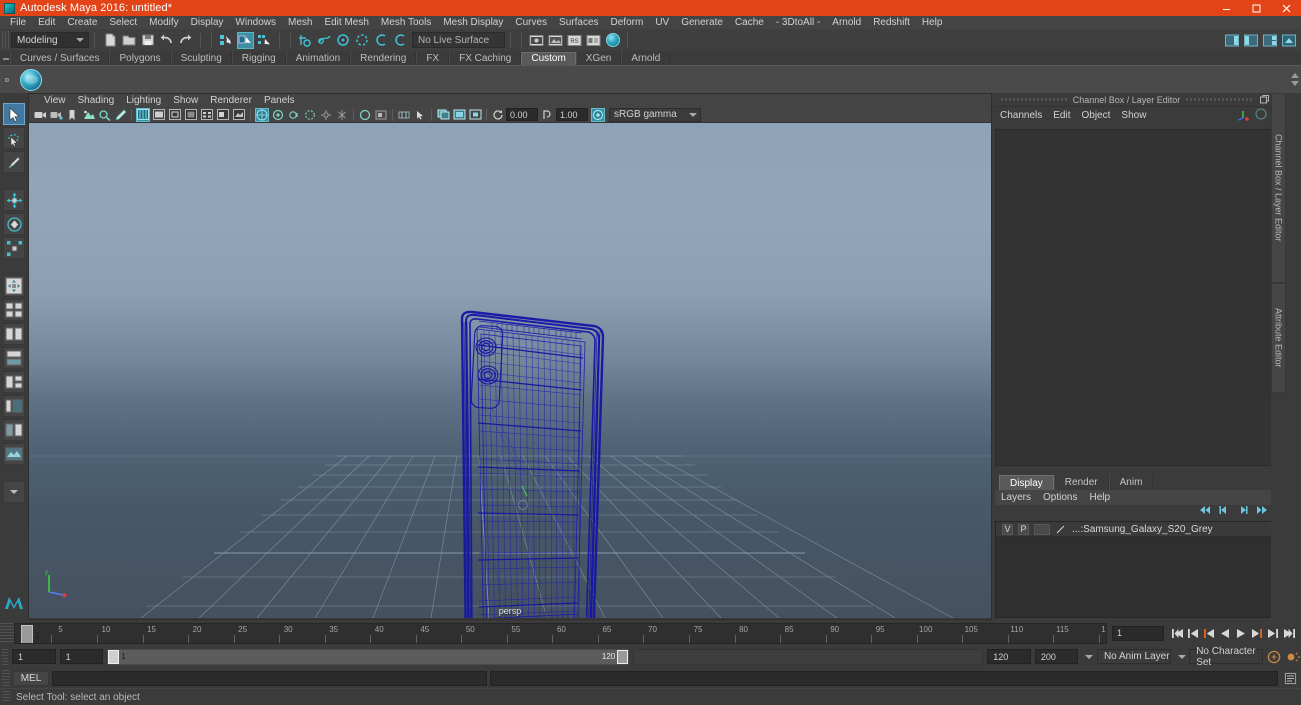 The height and width of the screenshot is (705, 1301). I want to click on layer-name: ...:Samsung_Galaxy_S20_Grey, so click(1142, 529).